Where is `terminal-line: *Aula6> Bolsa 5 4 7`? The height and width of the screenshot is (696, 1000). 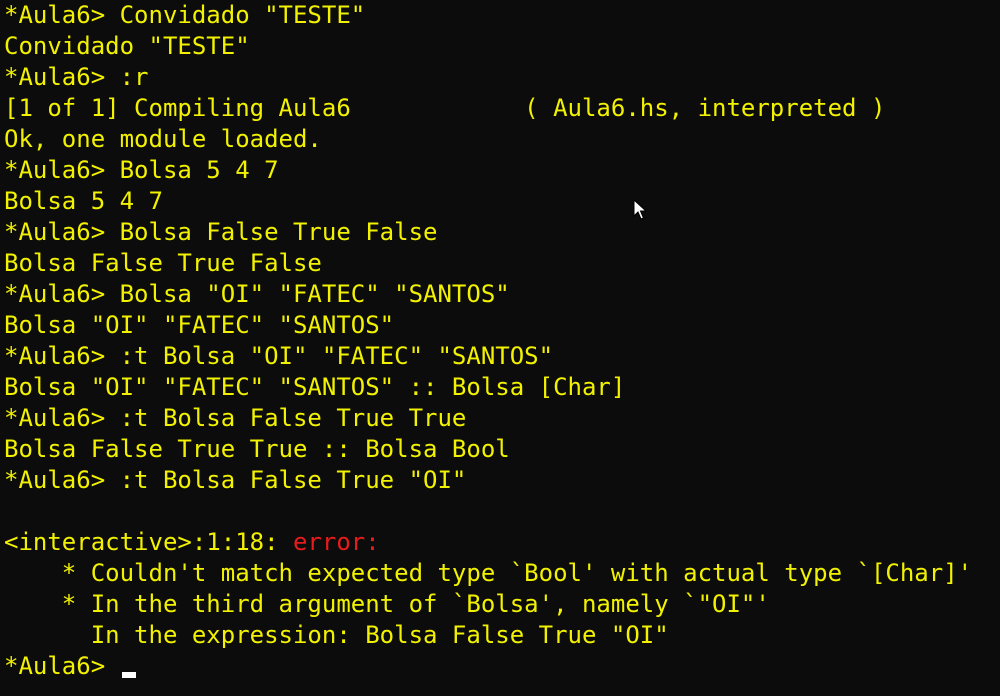 terminal-line: *Aula6> Bolsa 5 4 7 is located at coordinates (141, 170).